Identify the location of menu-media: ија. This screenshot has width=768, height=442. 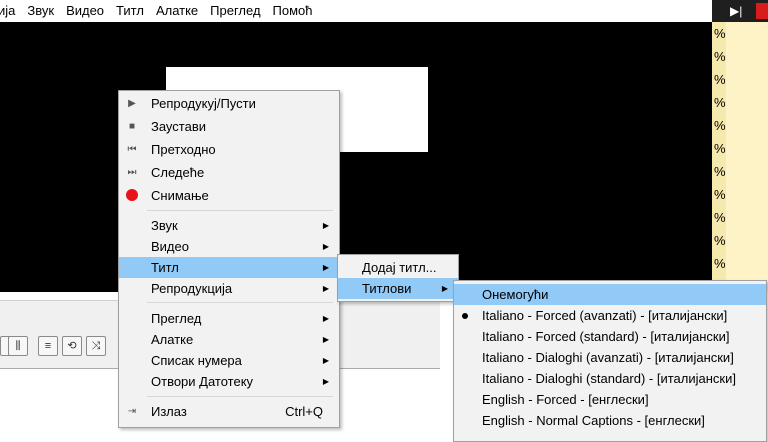
(10, 11).